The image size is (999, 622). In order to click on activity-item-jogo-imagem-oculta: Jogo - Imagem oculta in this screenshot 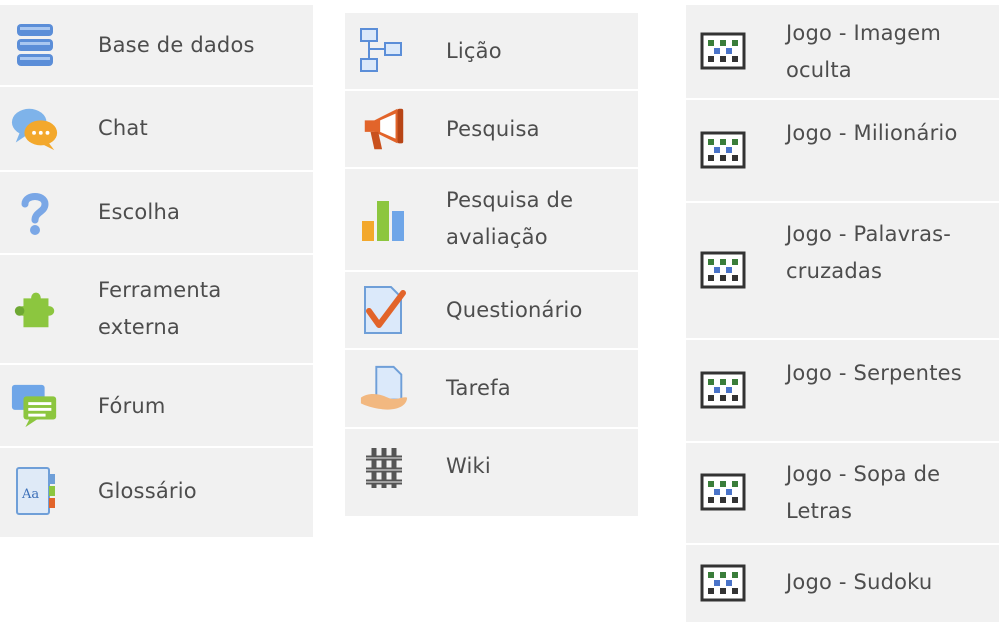, I will do `click(842, 52)`.